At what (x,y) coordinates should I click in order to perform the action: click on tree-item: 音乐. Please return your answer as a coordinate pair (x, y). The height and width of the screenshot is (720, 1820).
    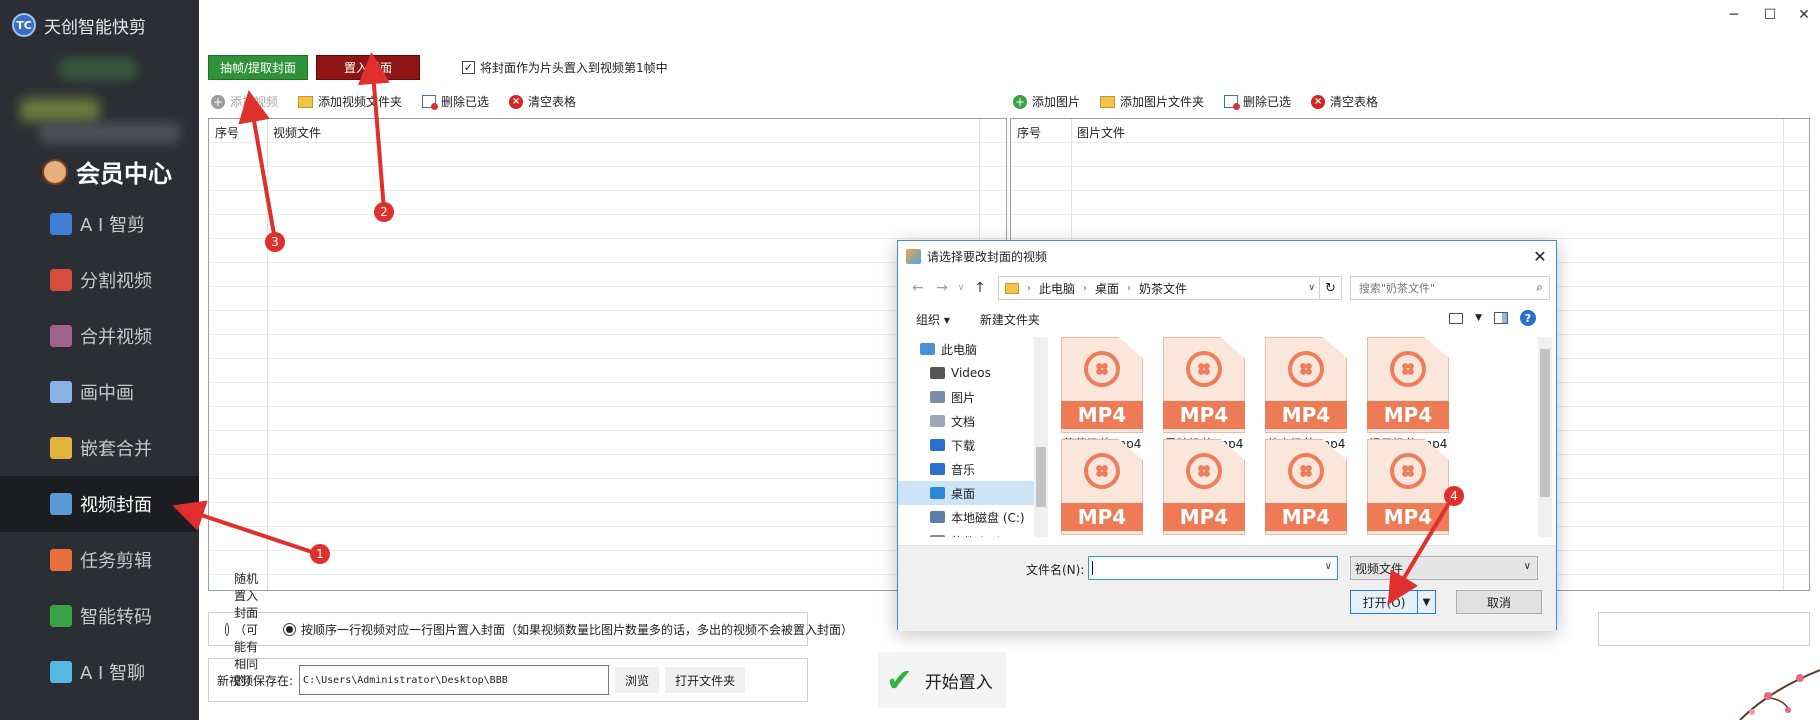
    Looking at the image, I should click on (973, 469).